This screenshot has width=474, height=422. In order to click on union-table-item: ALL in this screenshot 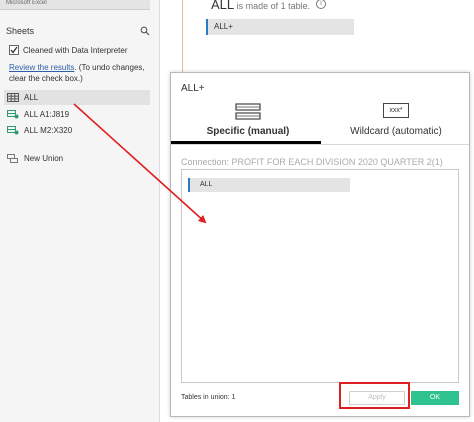, I will do `click(269, 185)`.